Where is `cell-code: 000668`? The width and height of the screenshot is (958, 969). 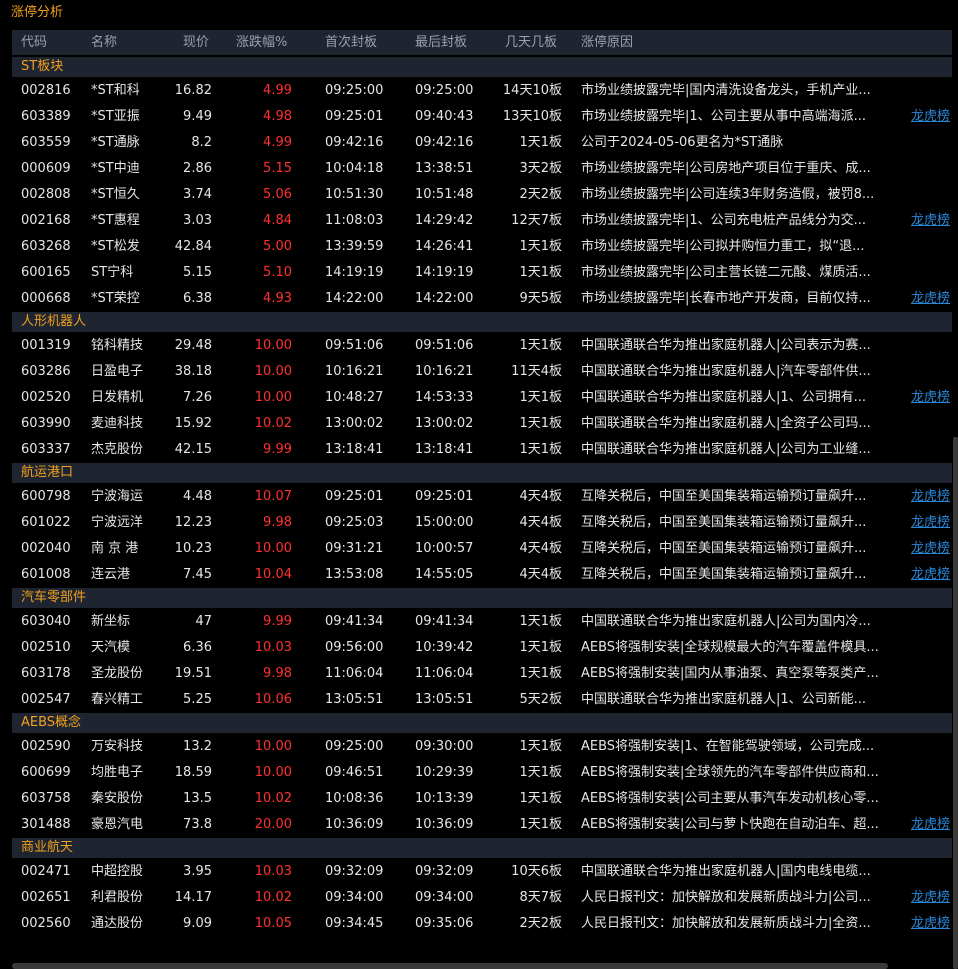
cell-code: 000668 is located at coordinates (46, 298).